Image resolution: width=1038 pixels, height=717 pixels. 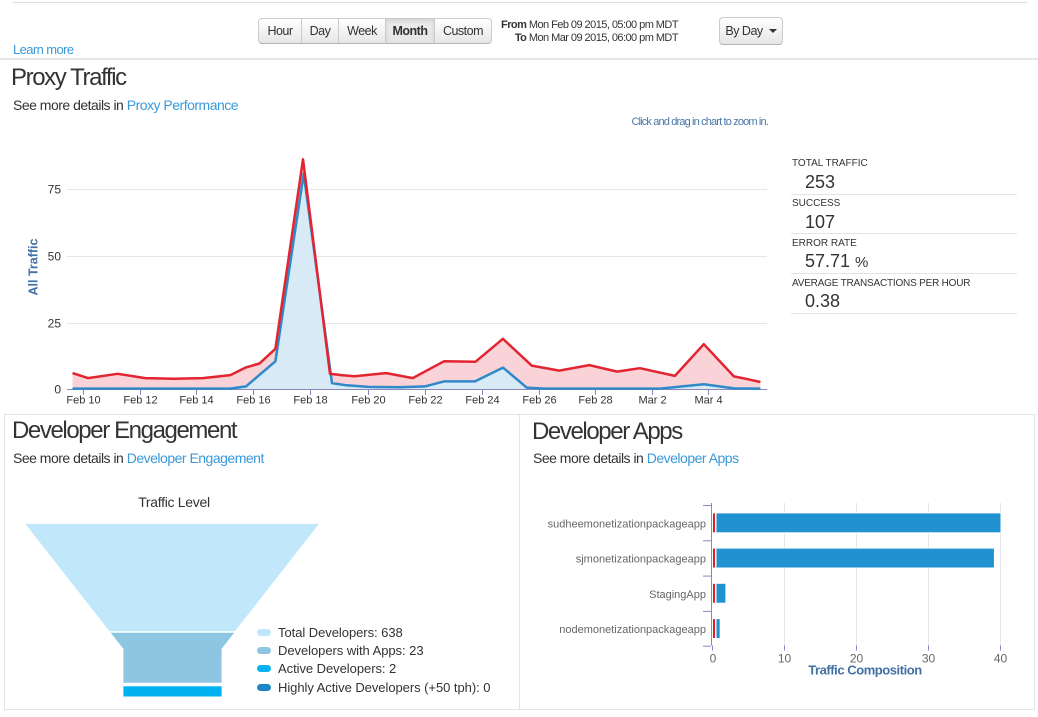 What do you see at coordinates (253, 401) in the screenshot?
I see `svg-text: Feb 16` at bounding box center [253, 401].